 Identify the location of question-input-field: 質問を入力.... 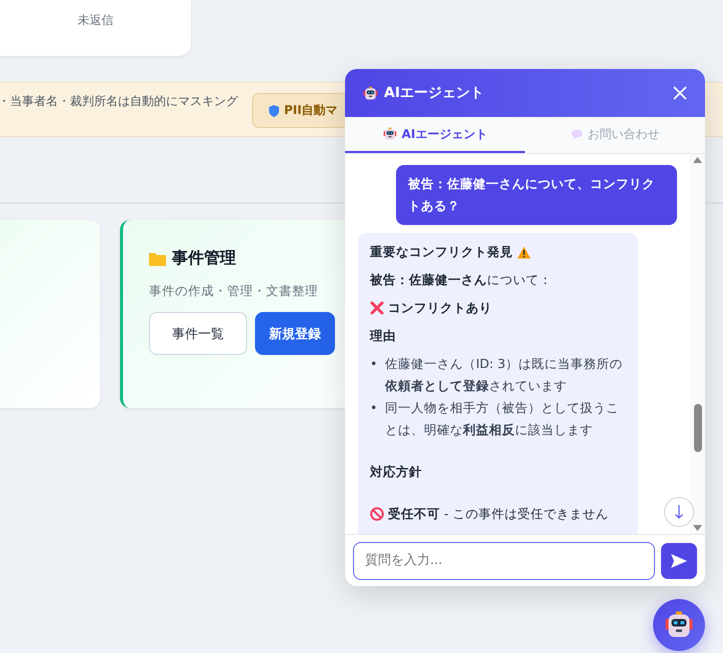
(504, 561).